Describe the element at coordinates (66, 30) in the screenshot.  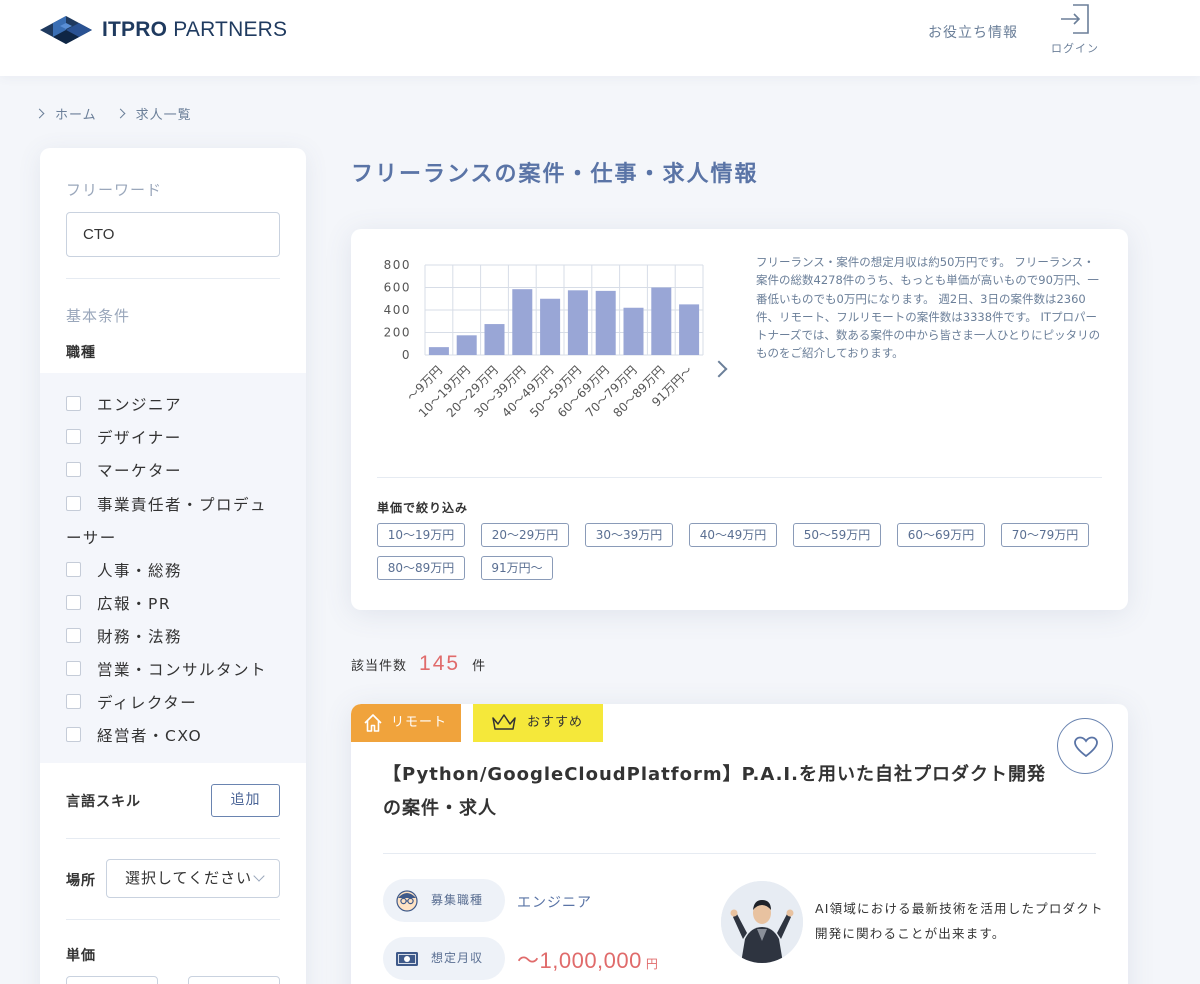
I see `logo-mark-icon` at that location.